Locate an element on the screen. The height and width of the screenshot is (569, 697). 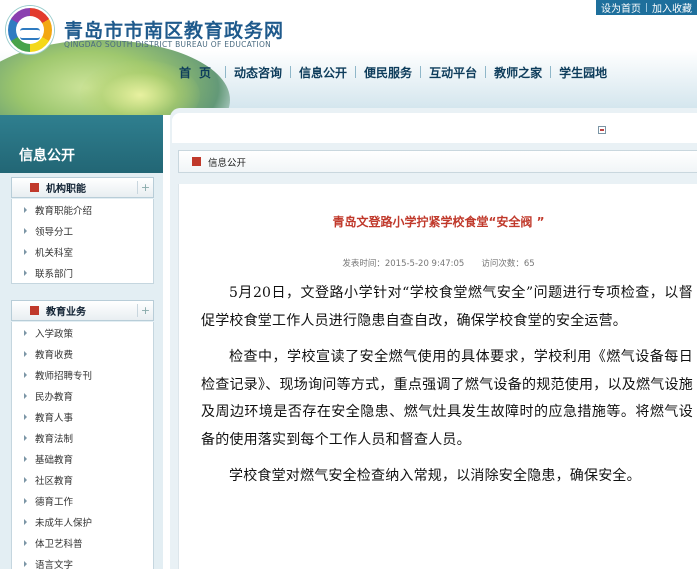
sidebar-item-label: 基础教育 is located at coordinates (54, 460).